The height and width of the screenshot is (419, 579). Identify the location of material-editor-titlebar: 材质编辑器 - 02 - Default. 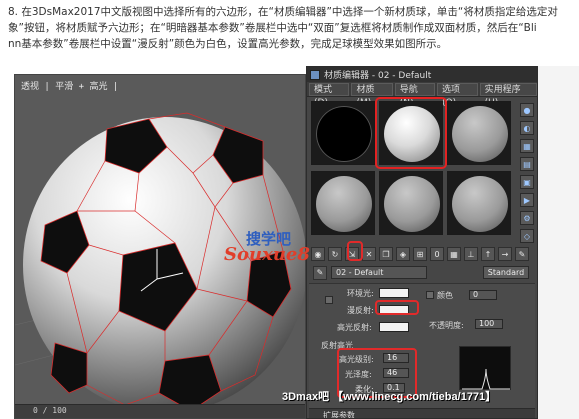
(422, 74).